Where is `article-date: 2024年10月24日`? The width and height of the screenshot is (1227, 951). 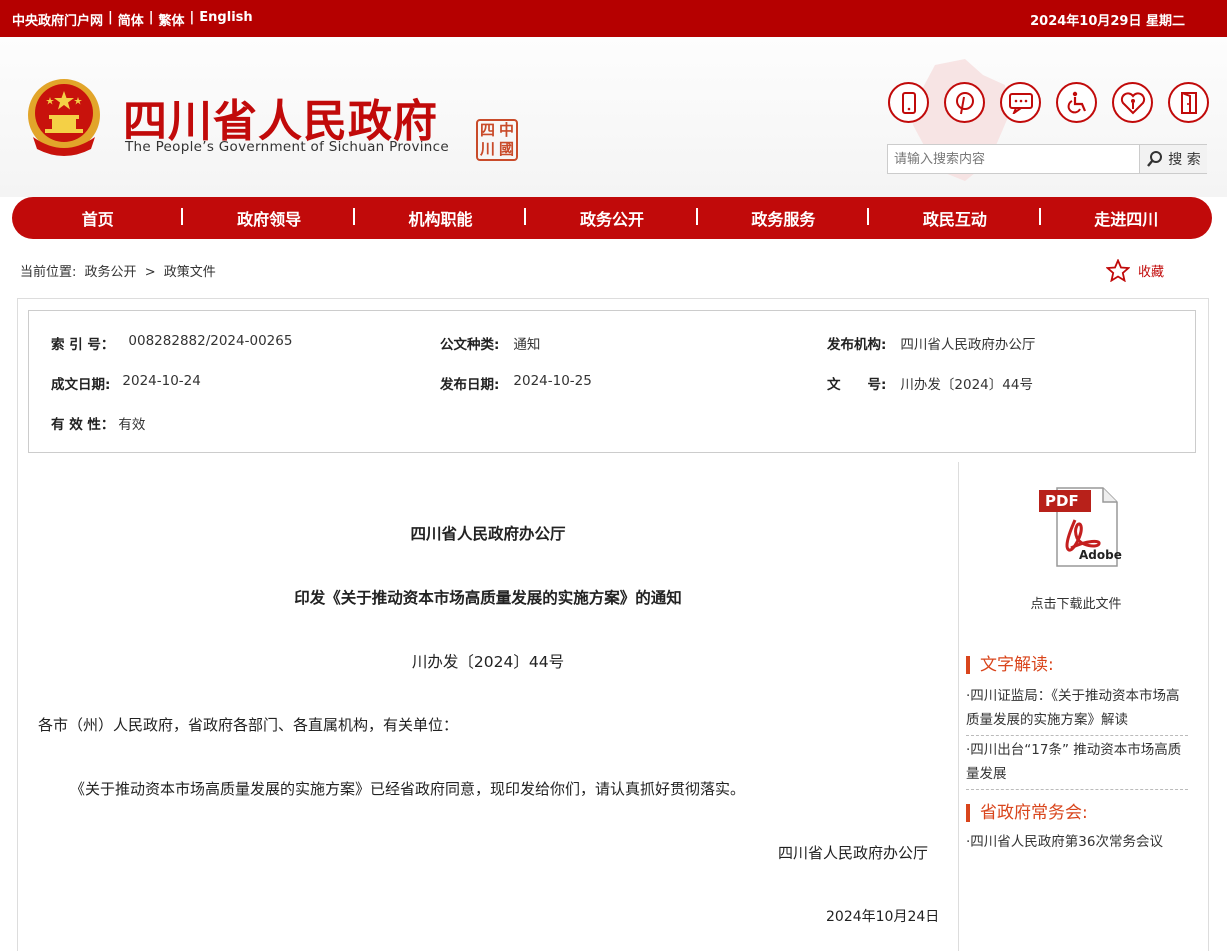 article-date: 2024年10月24日 is located at coordinates (883, 917).